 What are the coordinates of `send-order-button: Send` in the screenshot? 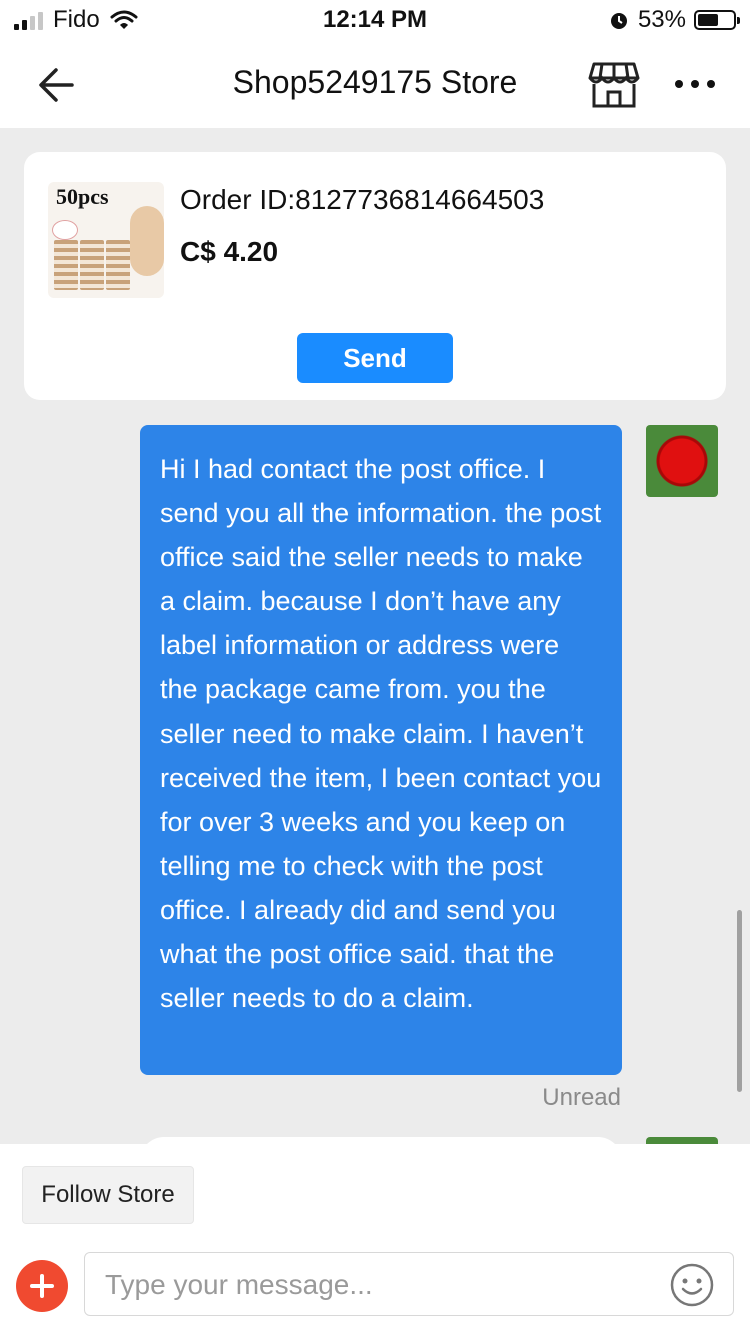 It's located at (375, 358).